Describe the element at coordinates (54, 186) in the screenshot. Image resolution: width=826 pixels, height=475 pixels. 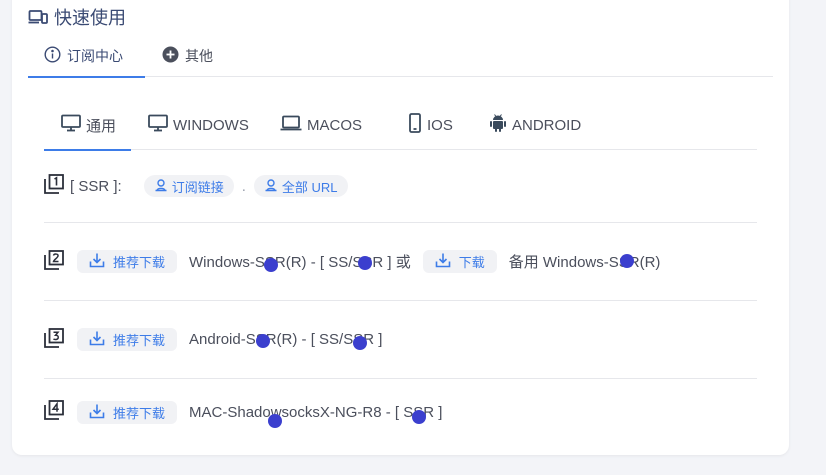
I see `step-1-icon` at that location.